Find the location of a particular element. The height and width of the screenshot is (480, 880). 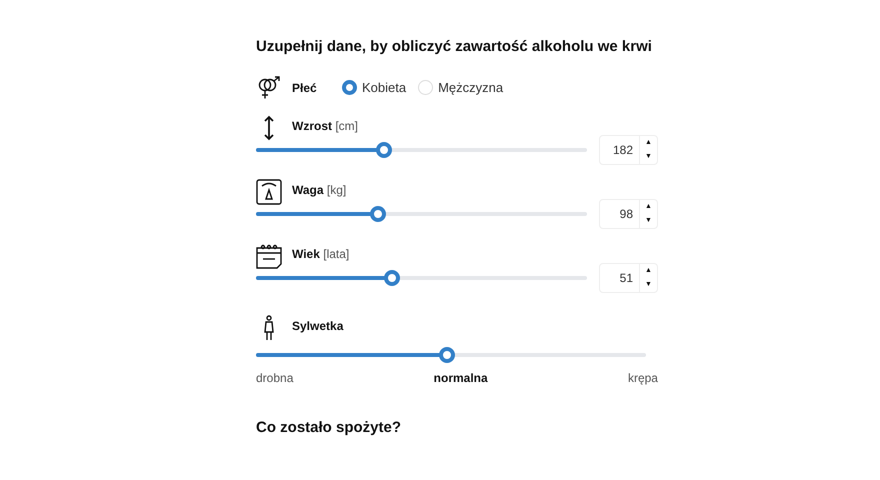

field-label: Płeć is located at coordinates (305, 88).